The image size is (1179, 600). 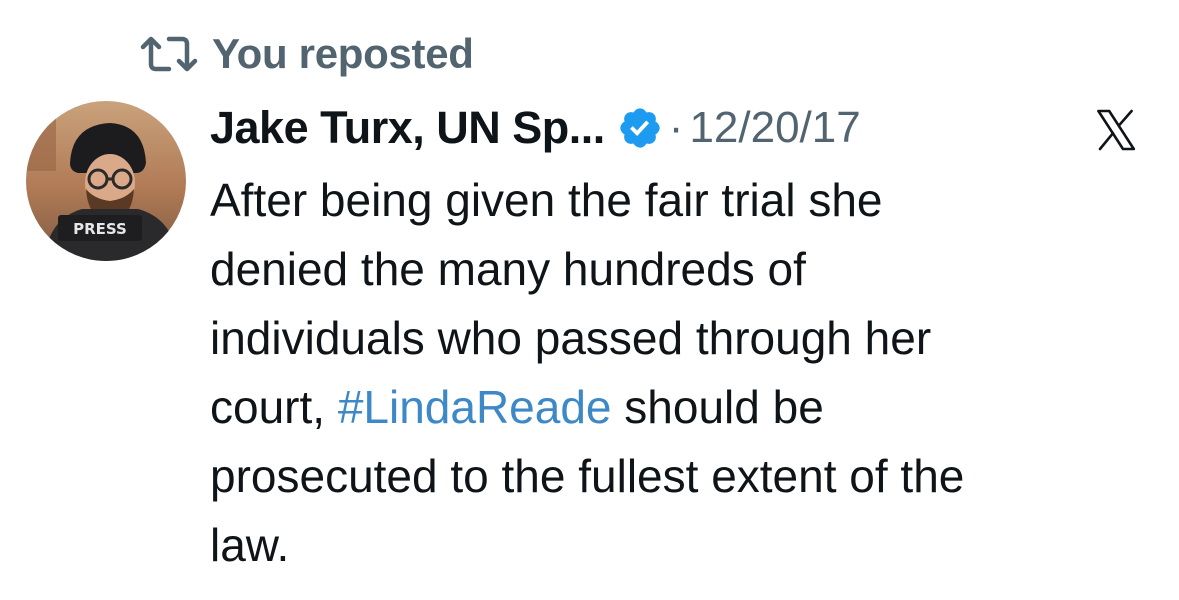 I want to click on repost-icon, so click(x=169, y=54).